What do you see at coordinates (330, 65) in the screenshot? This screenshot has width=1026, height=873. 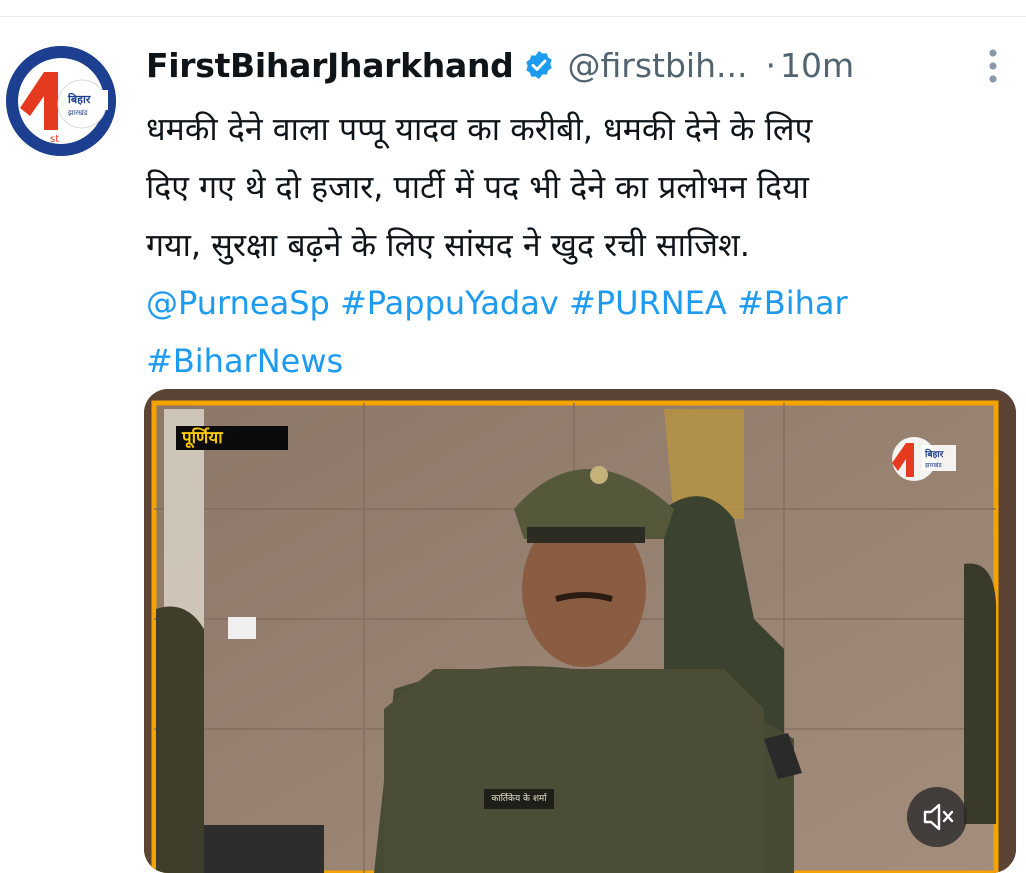 I see `display-name: FirstBiharJharkhand` at bounding box center [330, 65].